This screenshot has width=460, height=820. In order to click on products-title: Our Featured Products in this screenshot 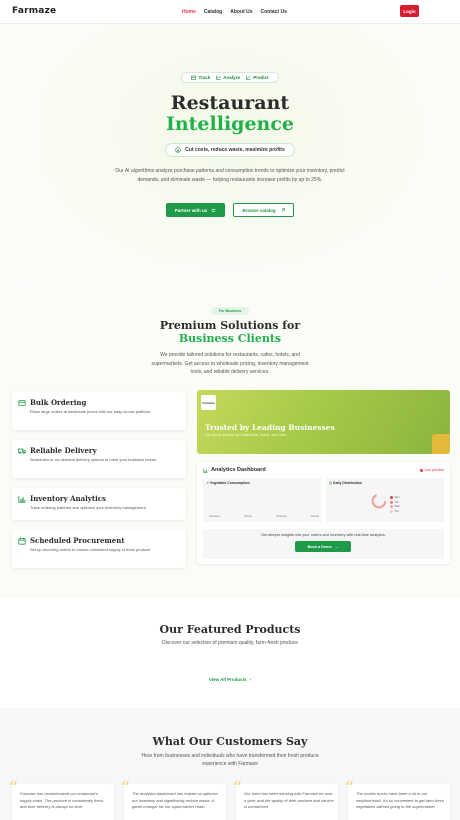, I will do `click(230, 629)`.